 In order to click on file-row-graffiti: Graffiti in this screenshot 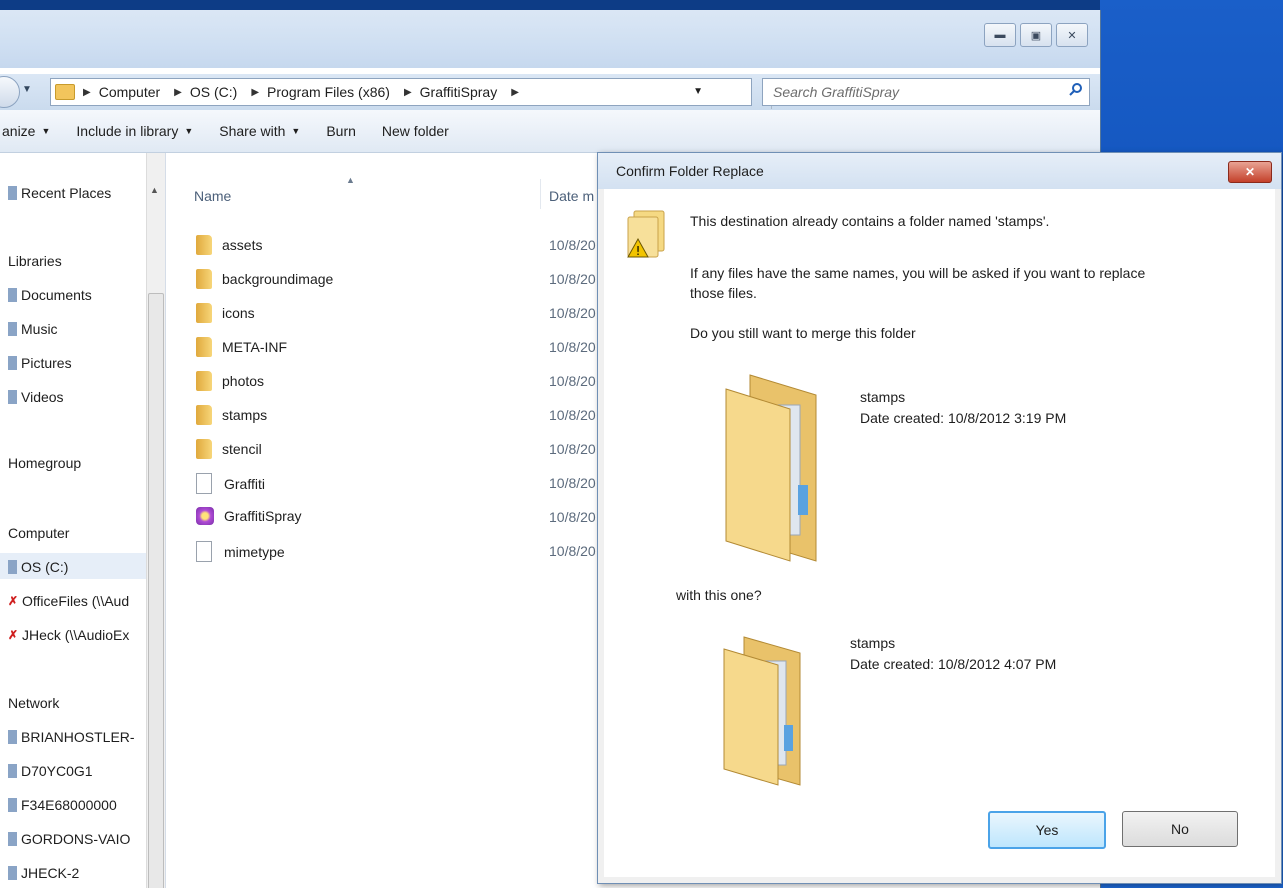, I will do `click(230, 483)`.